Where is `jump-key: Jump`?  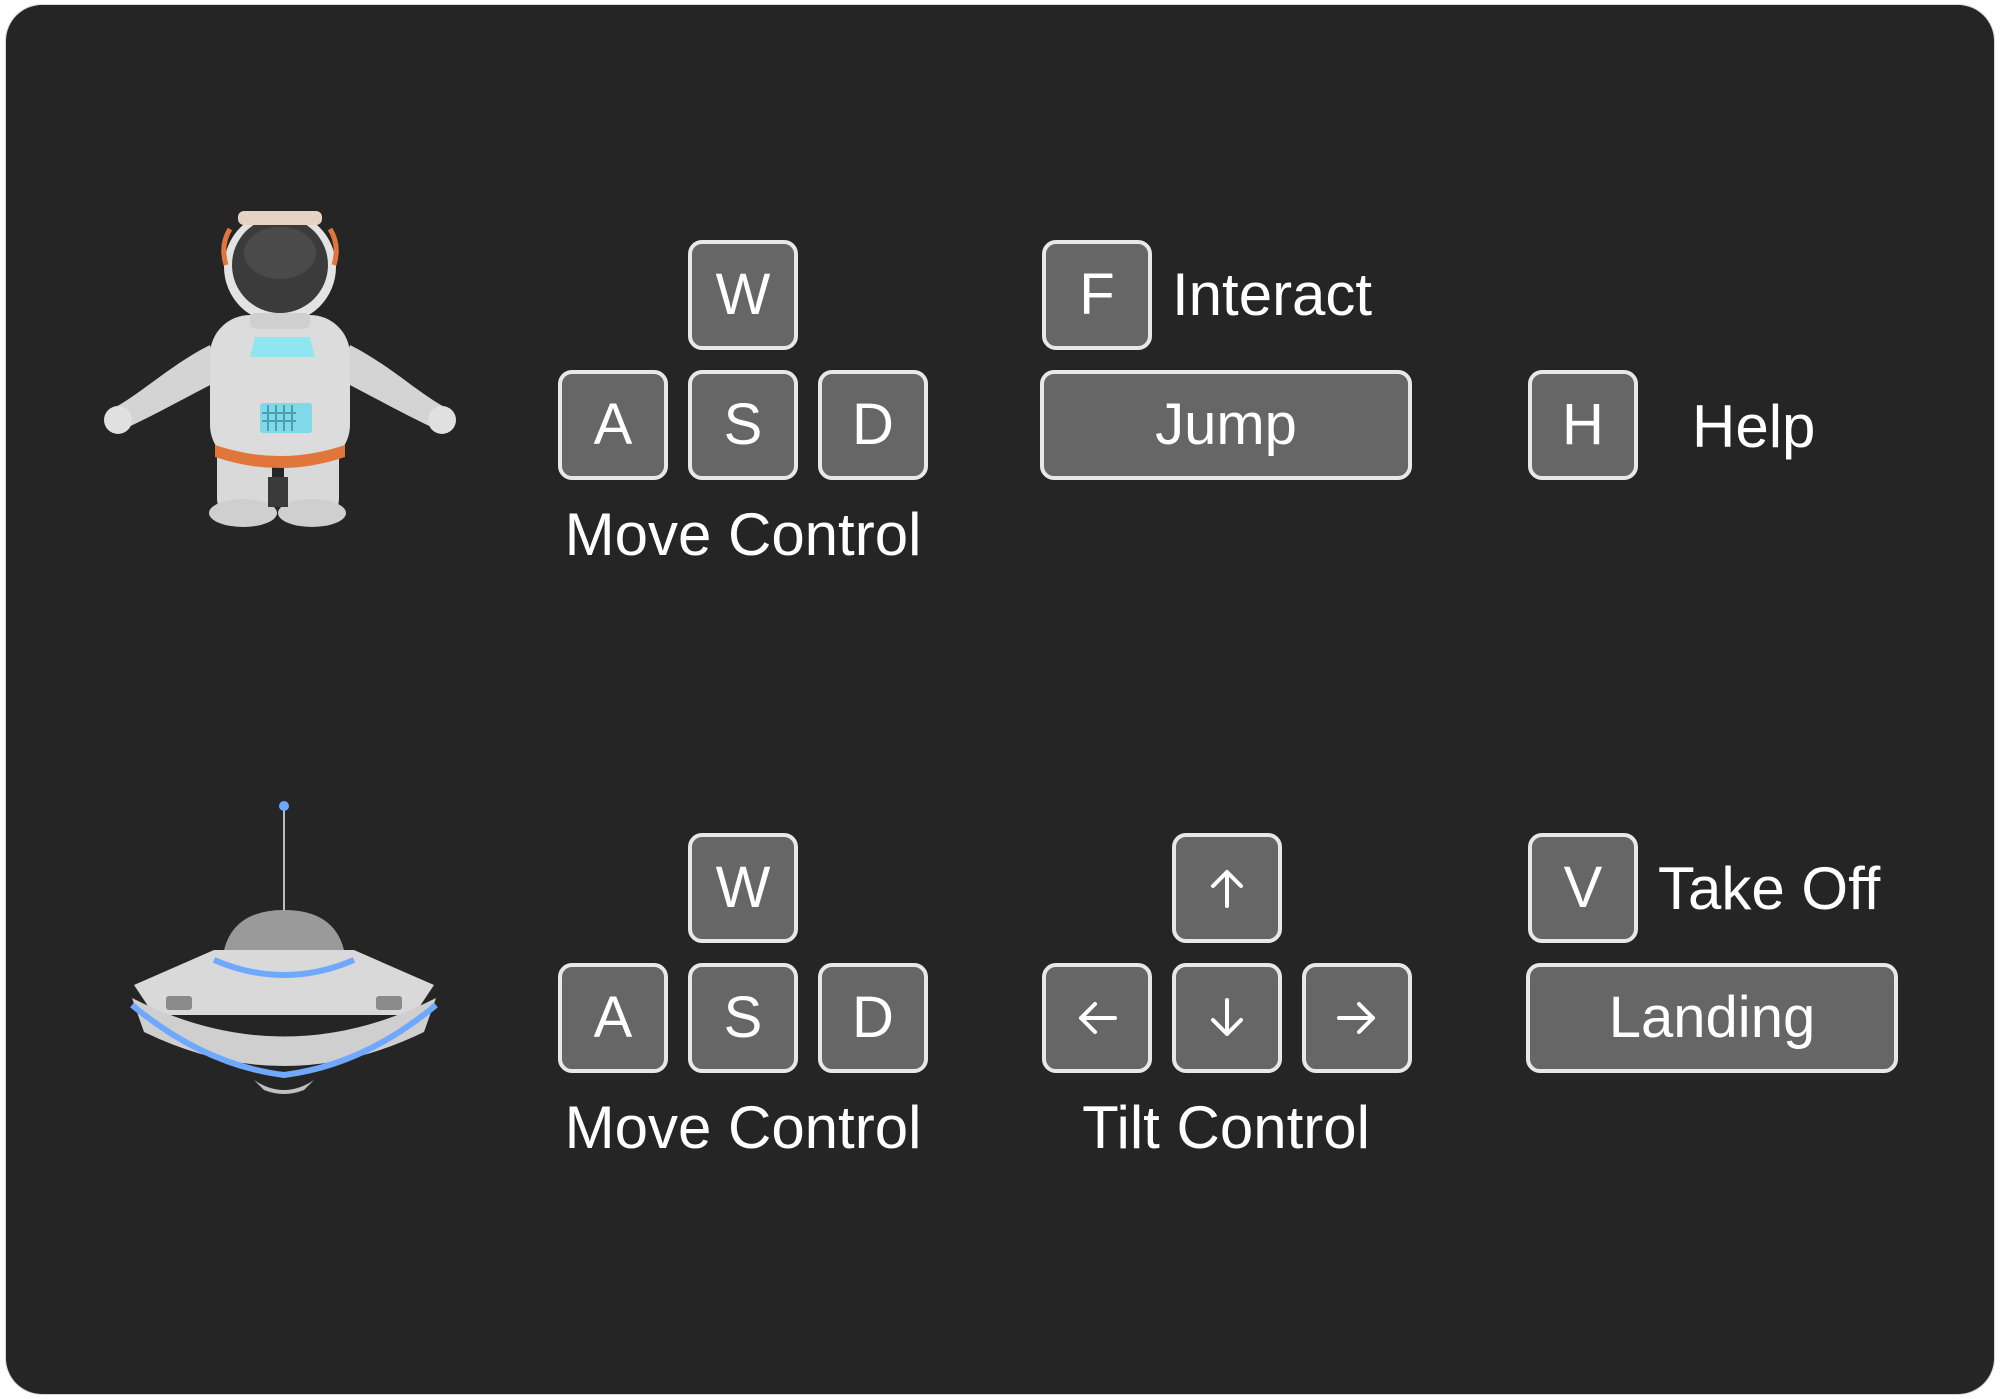 jump-key: Jump is located at coordinates (1226, 425).